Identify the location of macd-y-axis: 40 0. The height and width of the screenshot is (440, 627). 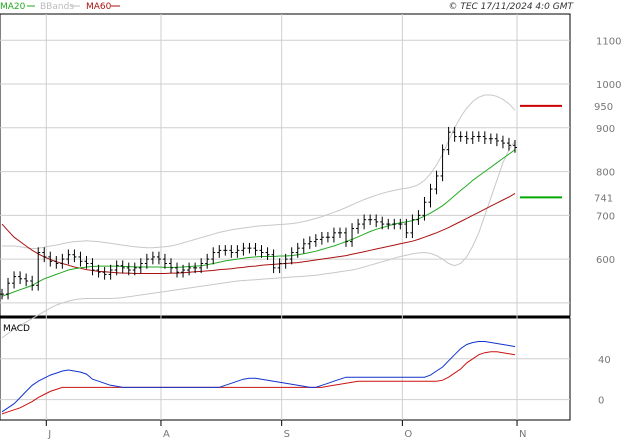
(604, 381).